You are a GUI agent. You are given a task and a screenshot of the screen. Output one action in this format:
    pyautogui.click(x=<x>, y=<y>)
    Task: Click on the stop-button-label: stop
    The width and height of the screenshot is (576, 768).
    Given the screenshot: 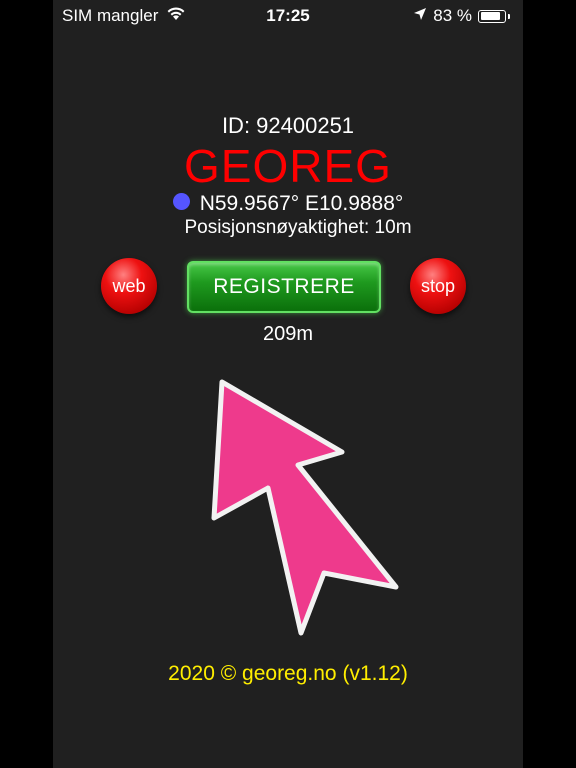 What is the action you would take?
    pyautogui.click(x=438, y=285)
    